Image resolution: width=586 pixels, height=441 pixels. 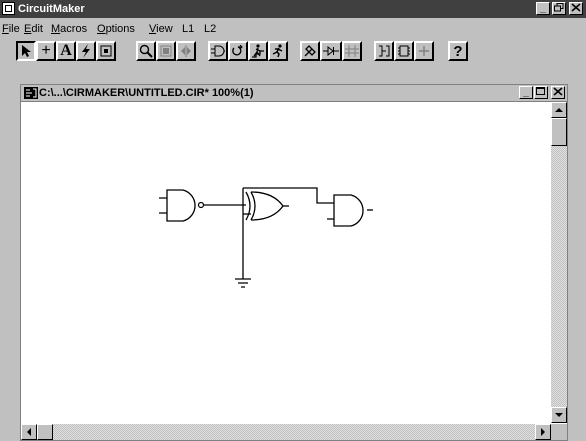 I want to click on wires, so click(x=284, y=228).